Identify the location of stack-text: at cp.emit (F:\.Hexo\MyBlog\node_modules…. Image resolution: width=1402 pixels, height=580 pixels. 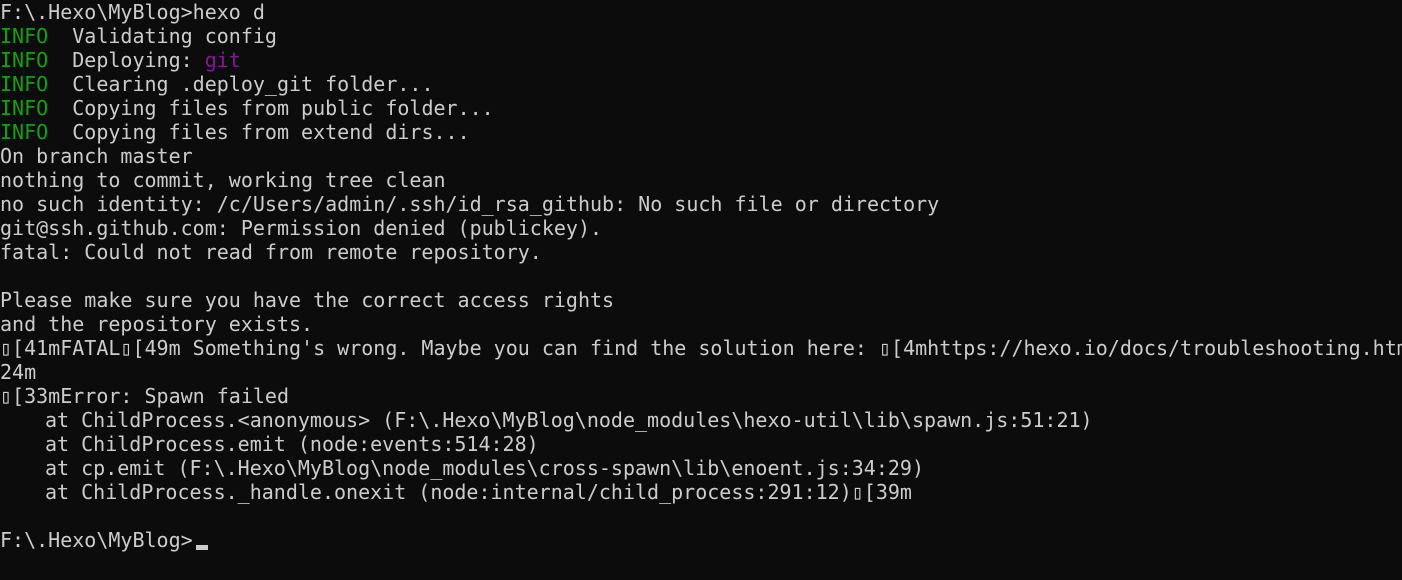
(484, 468).